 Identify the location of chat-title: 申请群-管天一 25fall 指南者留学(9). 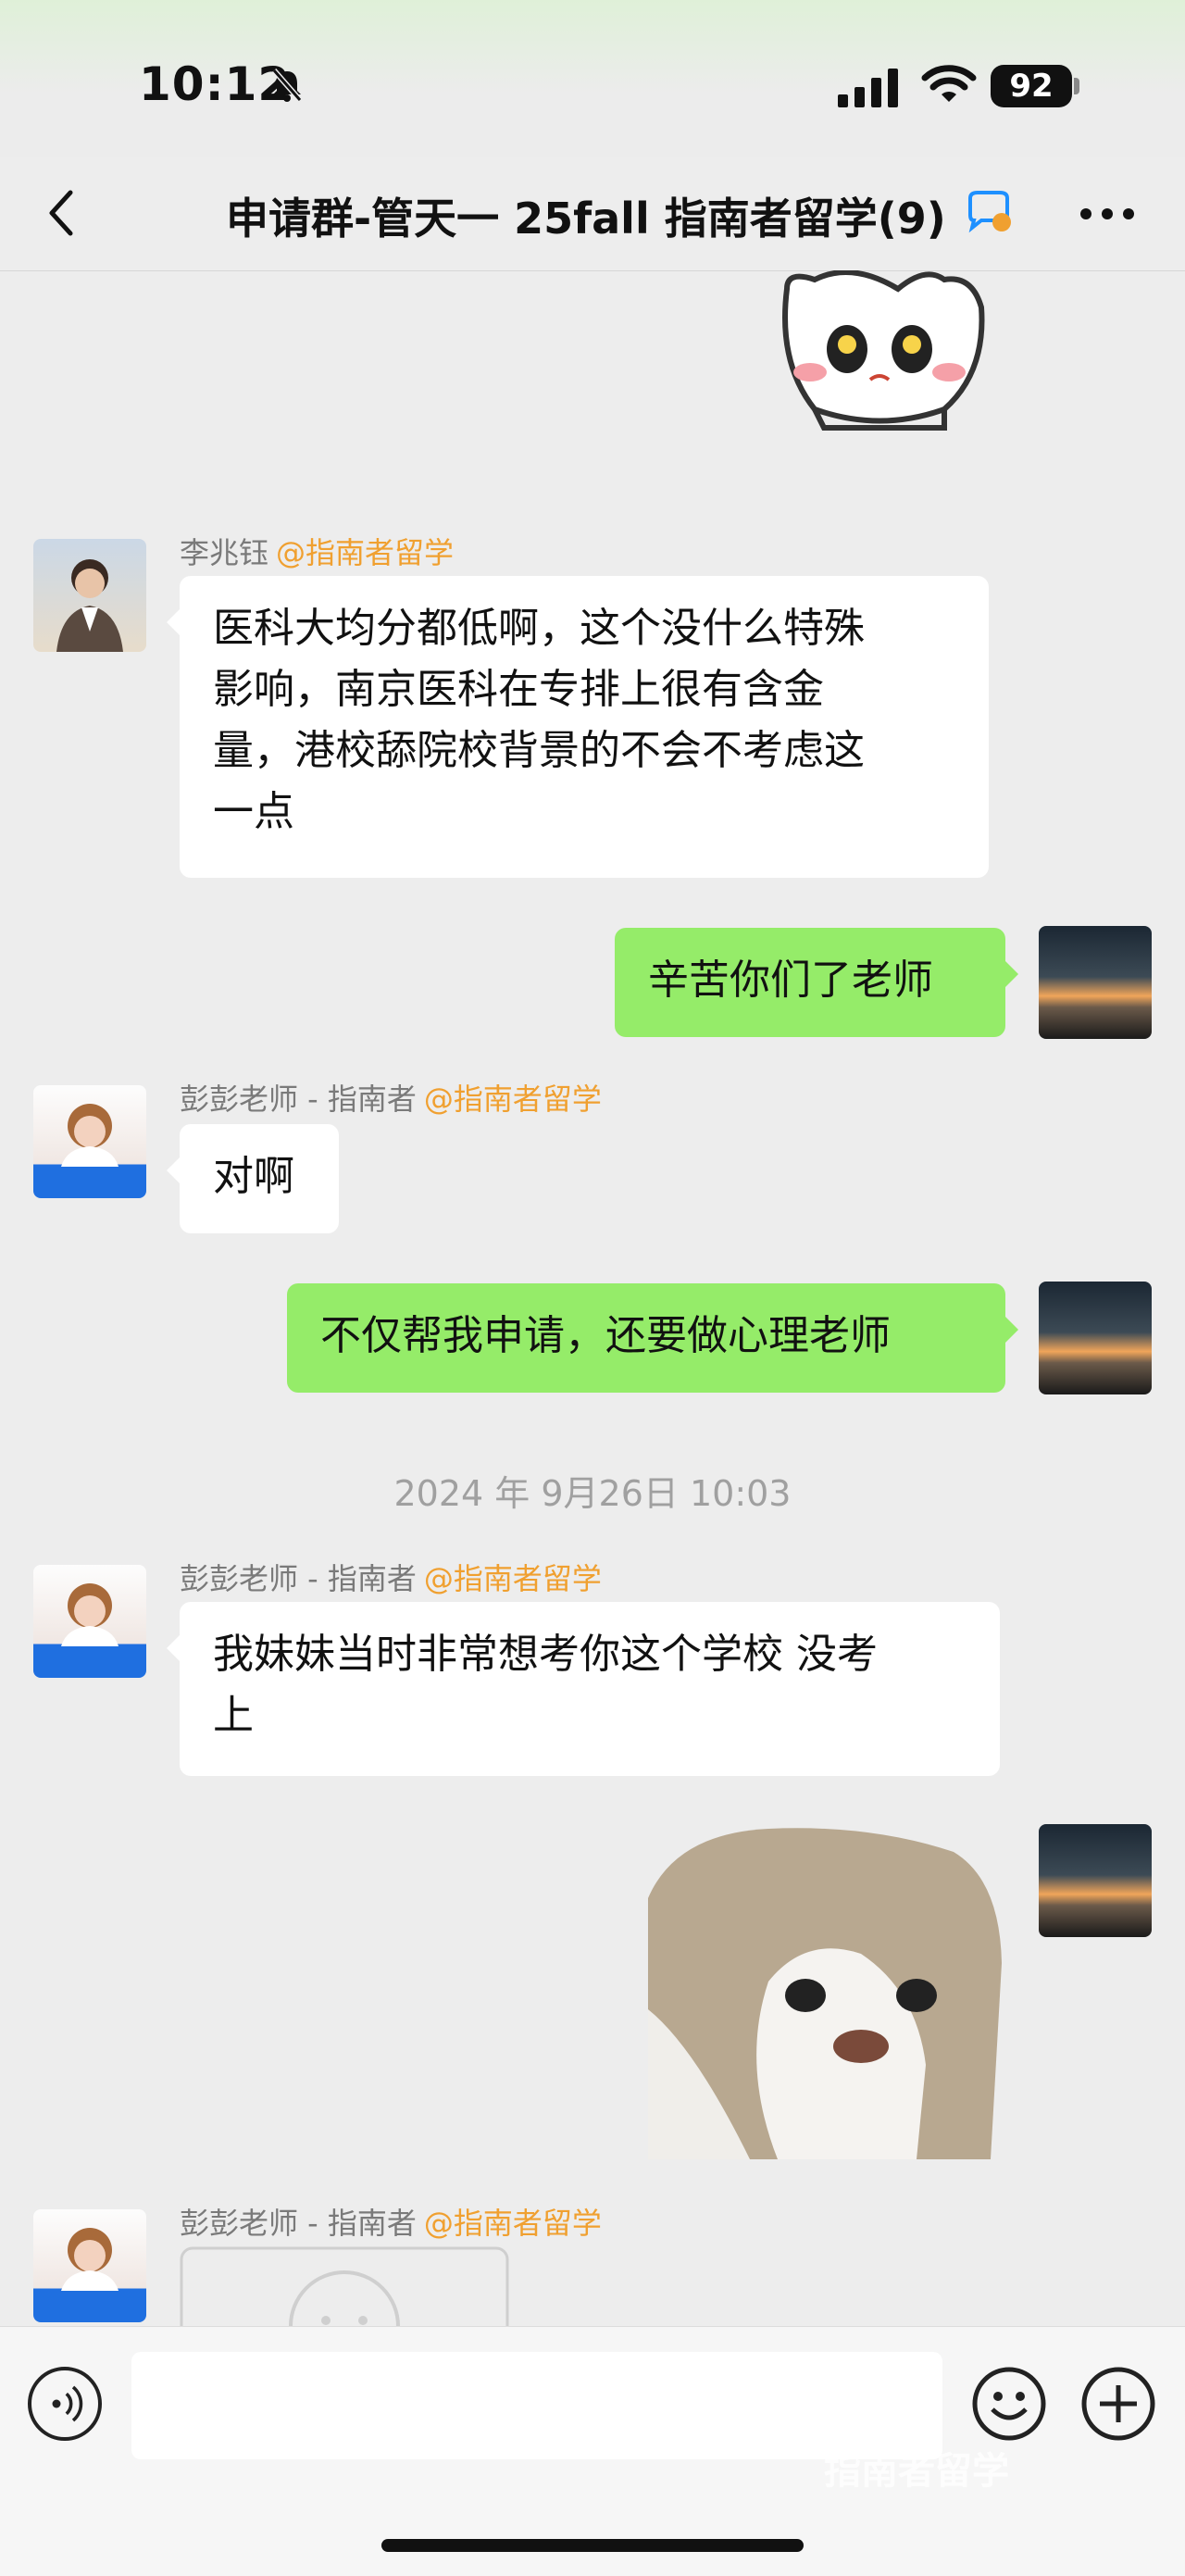
(586, 219).